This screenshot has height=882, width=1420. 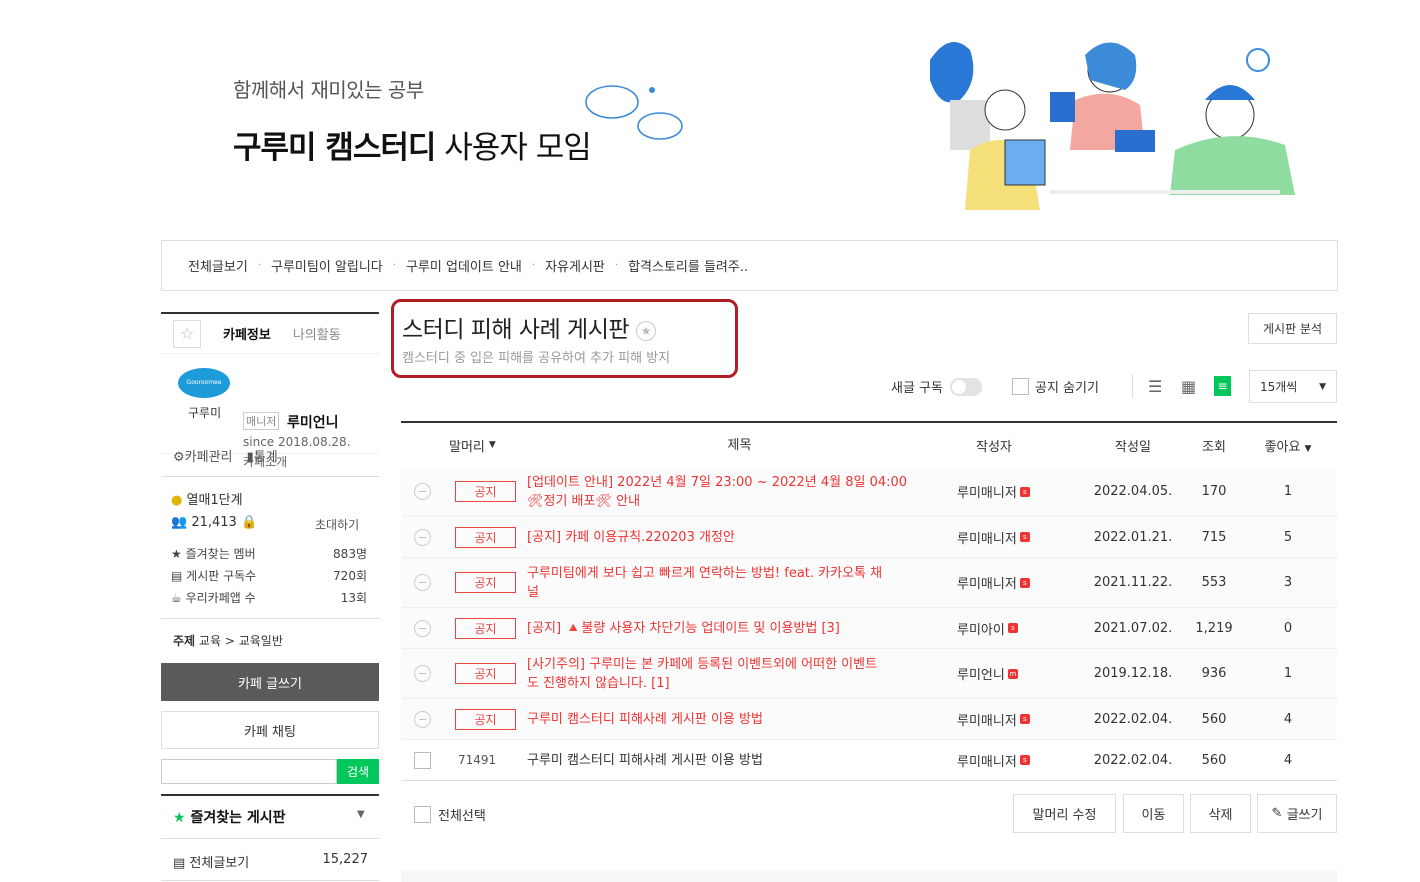 I want to click on sidebar-search-button: 검색, so click(x=358, y=771).